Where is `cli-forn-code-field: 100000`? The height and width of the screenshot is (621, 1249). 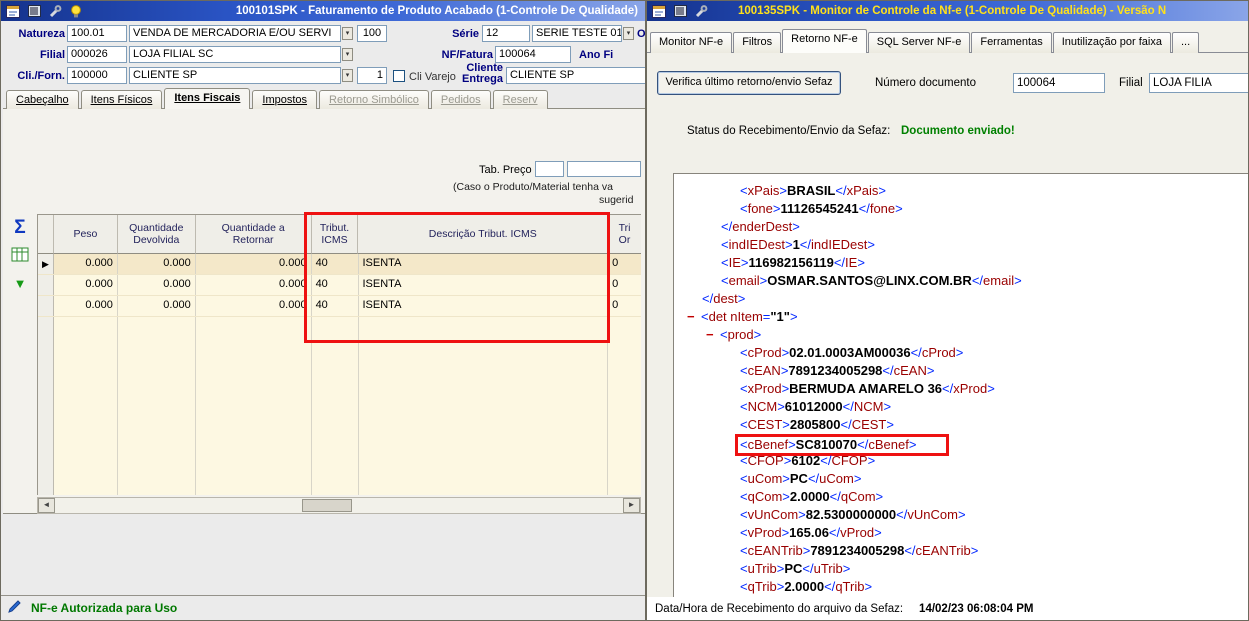
cli-forn-code-field: 100000 is located at coordinates (97, 75).